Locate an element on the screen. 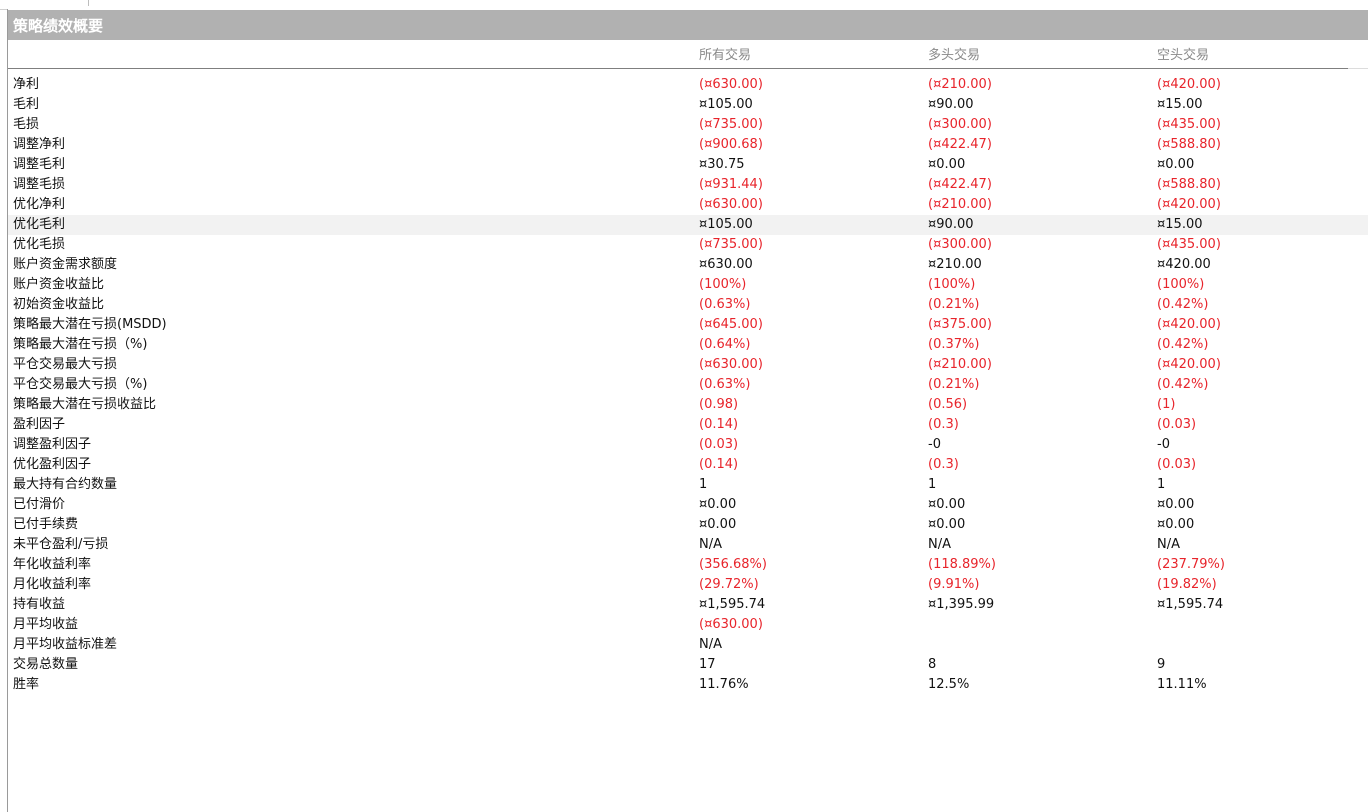 The width and height of the screenshot is (1368, 812). table-row: 月平均收益标准差 N/A is located at coordinates (688, 645).